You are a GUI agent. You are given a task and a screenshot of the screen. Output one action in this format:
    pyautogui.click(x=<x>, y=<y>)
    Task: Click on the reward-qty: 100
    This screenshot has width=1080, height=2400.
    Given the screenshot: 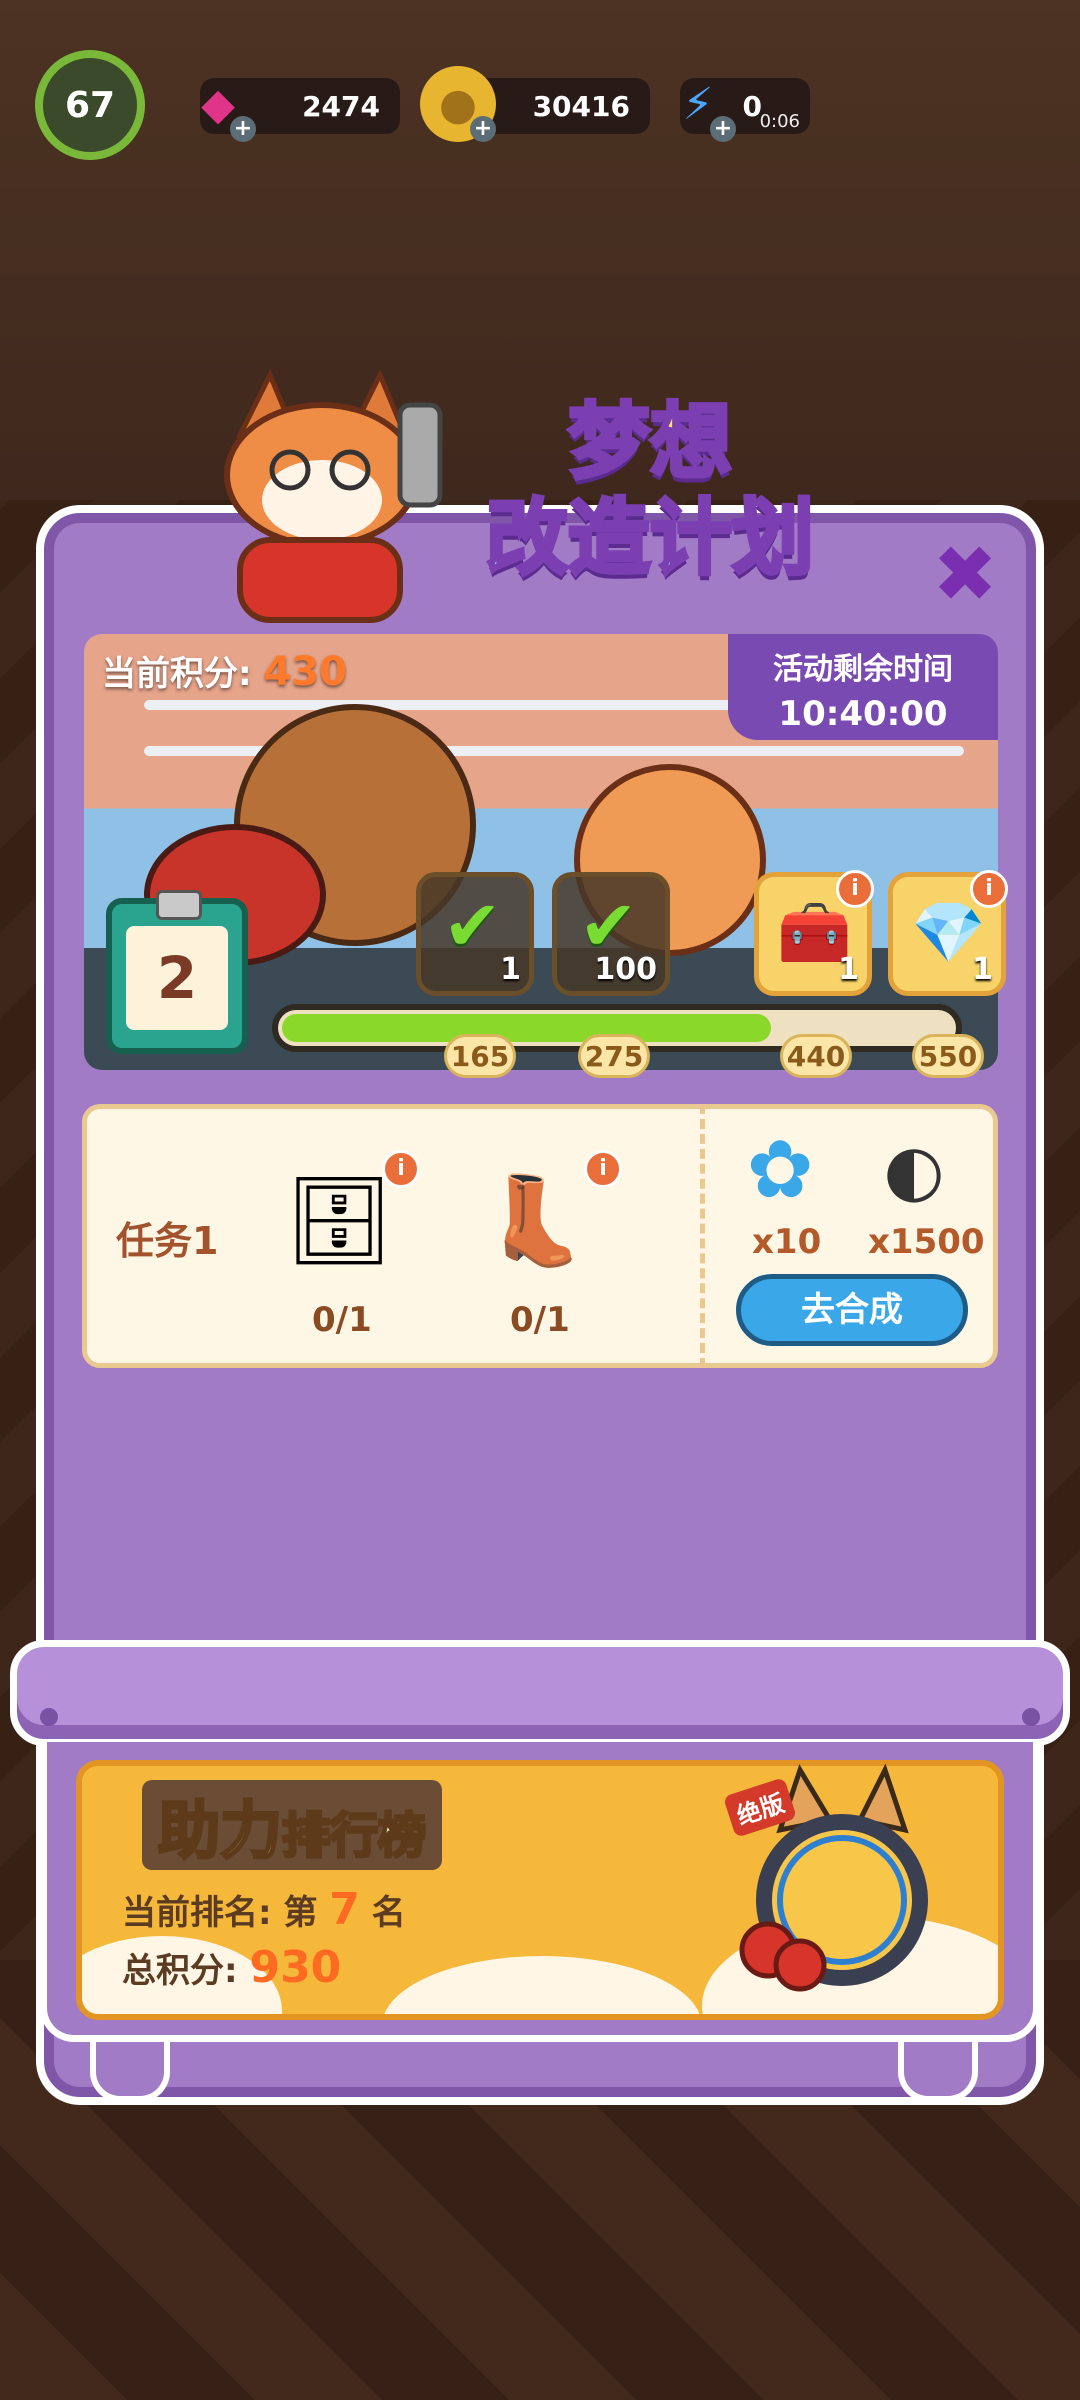 What is the action you would take?
    pyautogui.click(x=625, y=969)
    